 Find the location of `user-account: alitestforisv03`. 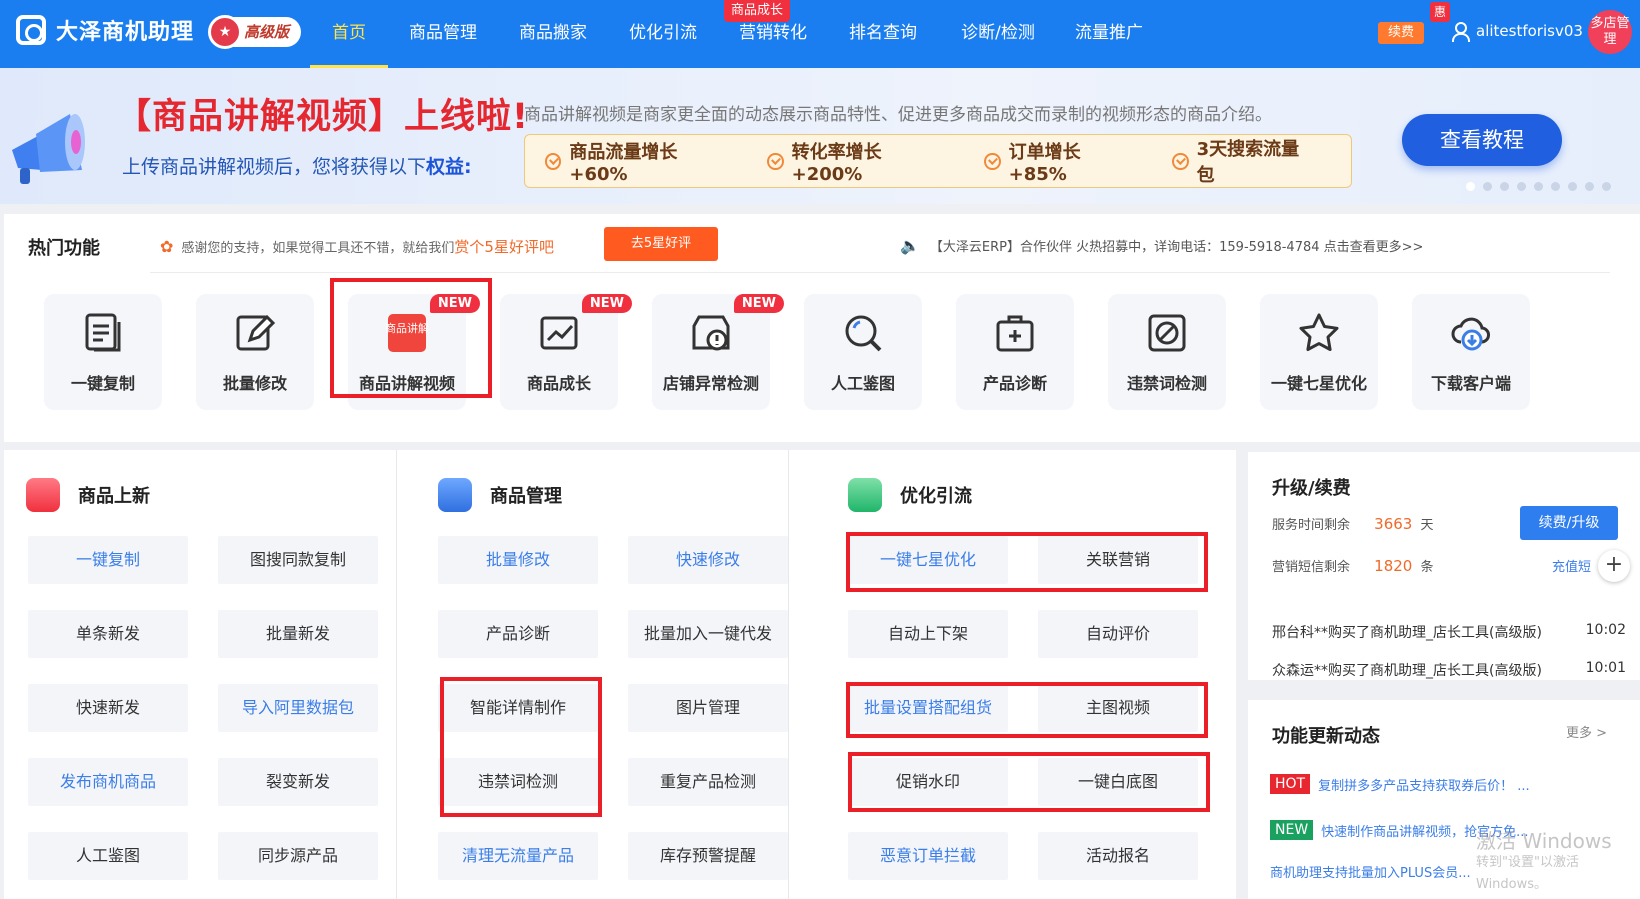

user-account: alitestforisv03 is located at coordinates (1517, 32).